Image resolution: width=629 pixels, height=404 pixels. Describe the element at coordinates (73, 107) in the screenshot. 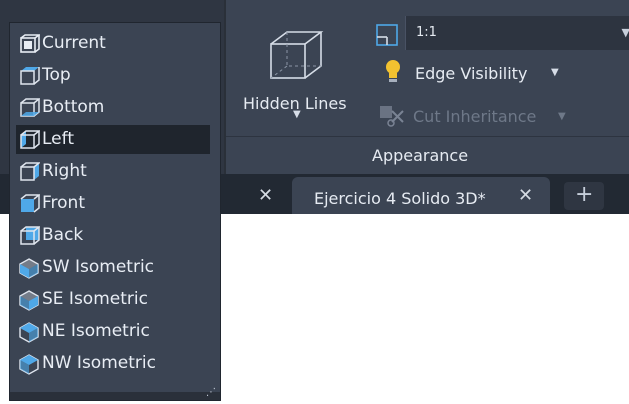

I see `menu-item-label: Bottom` at that location.